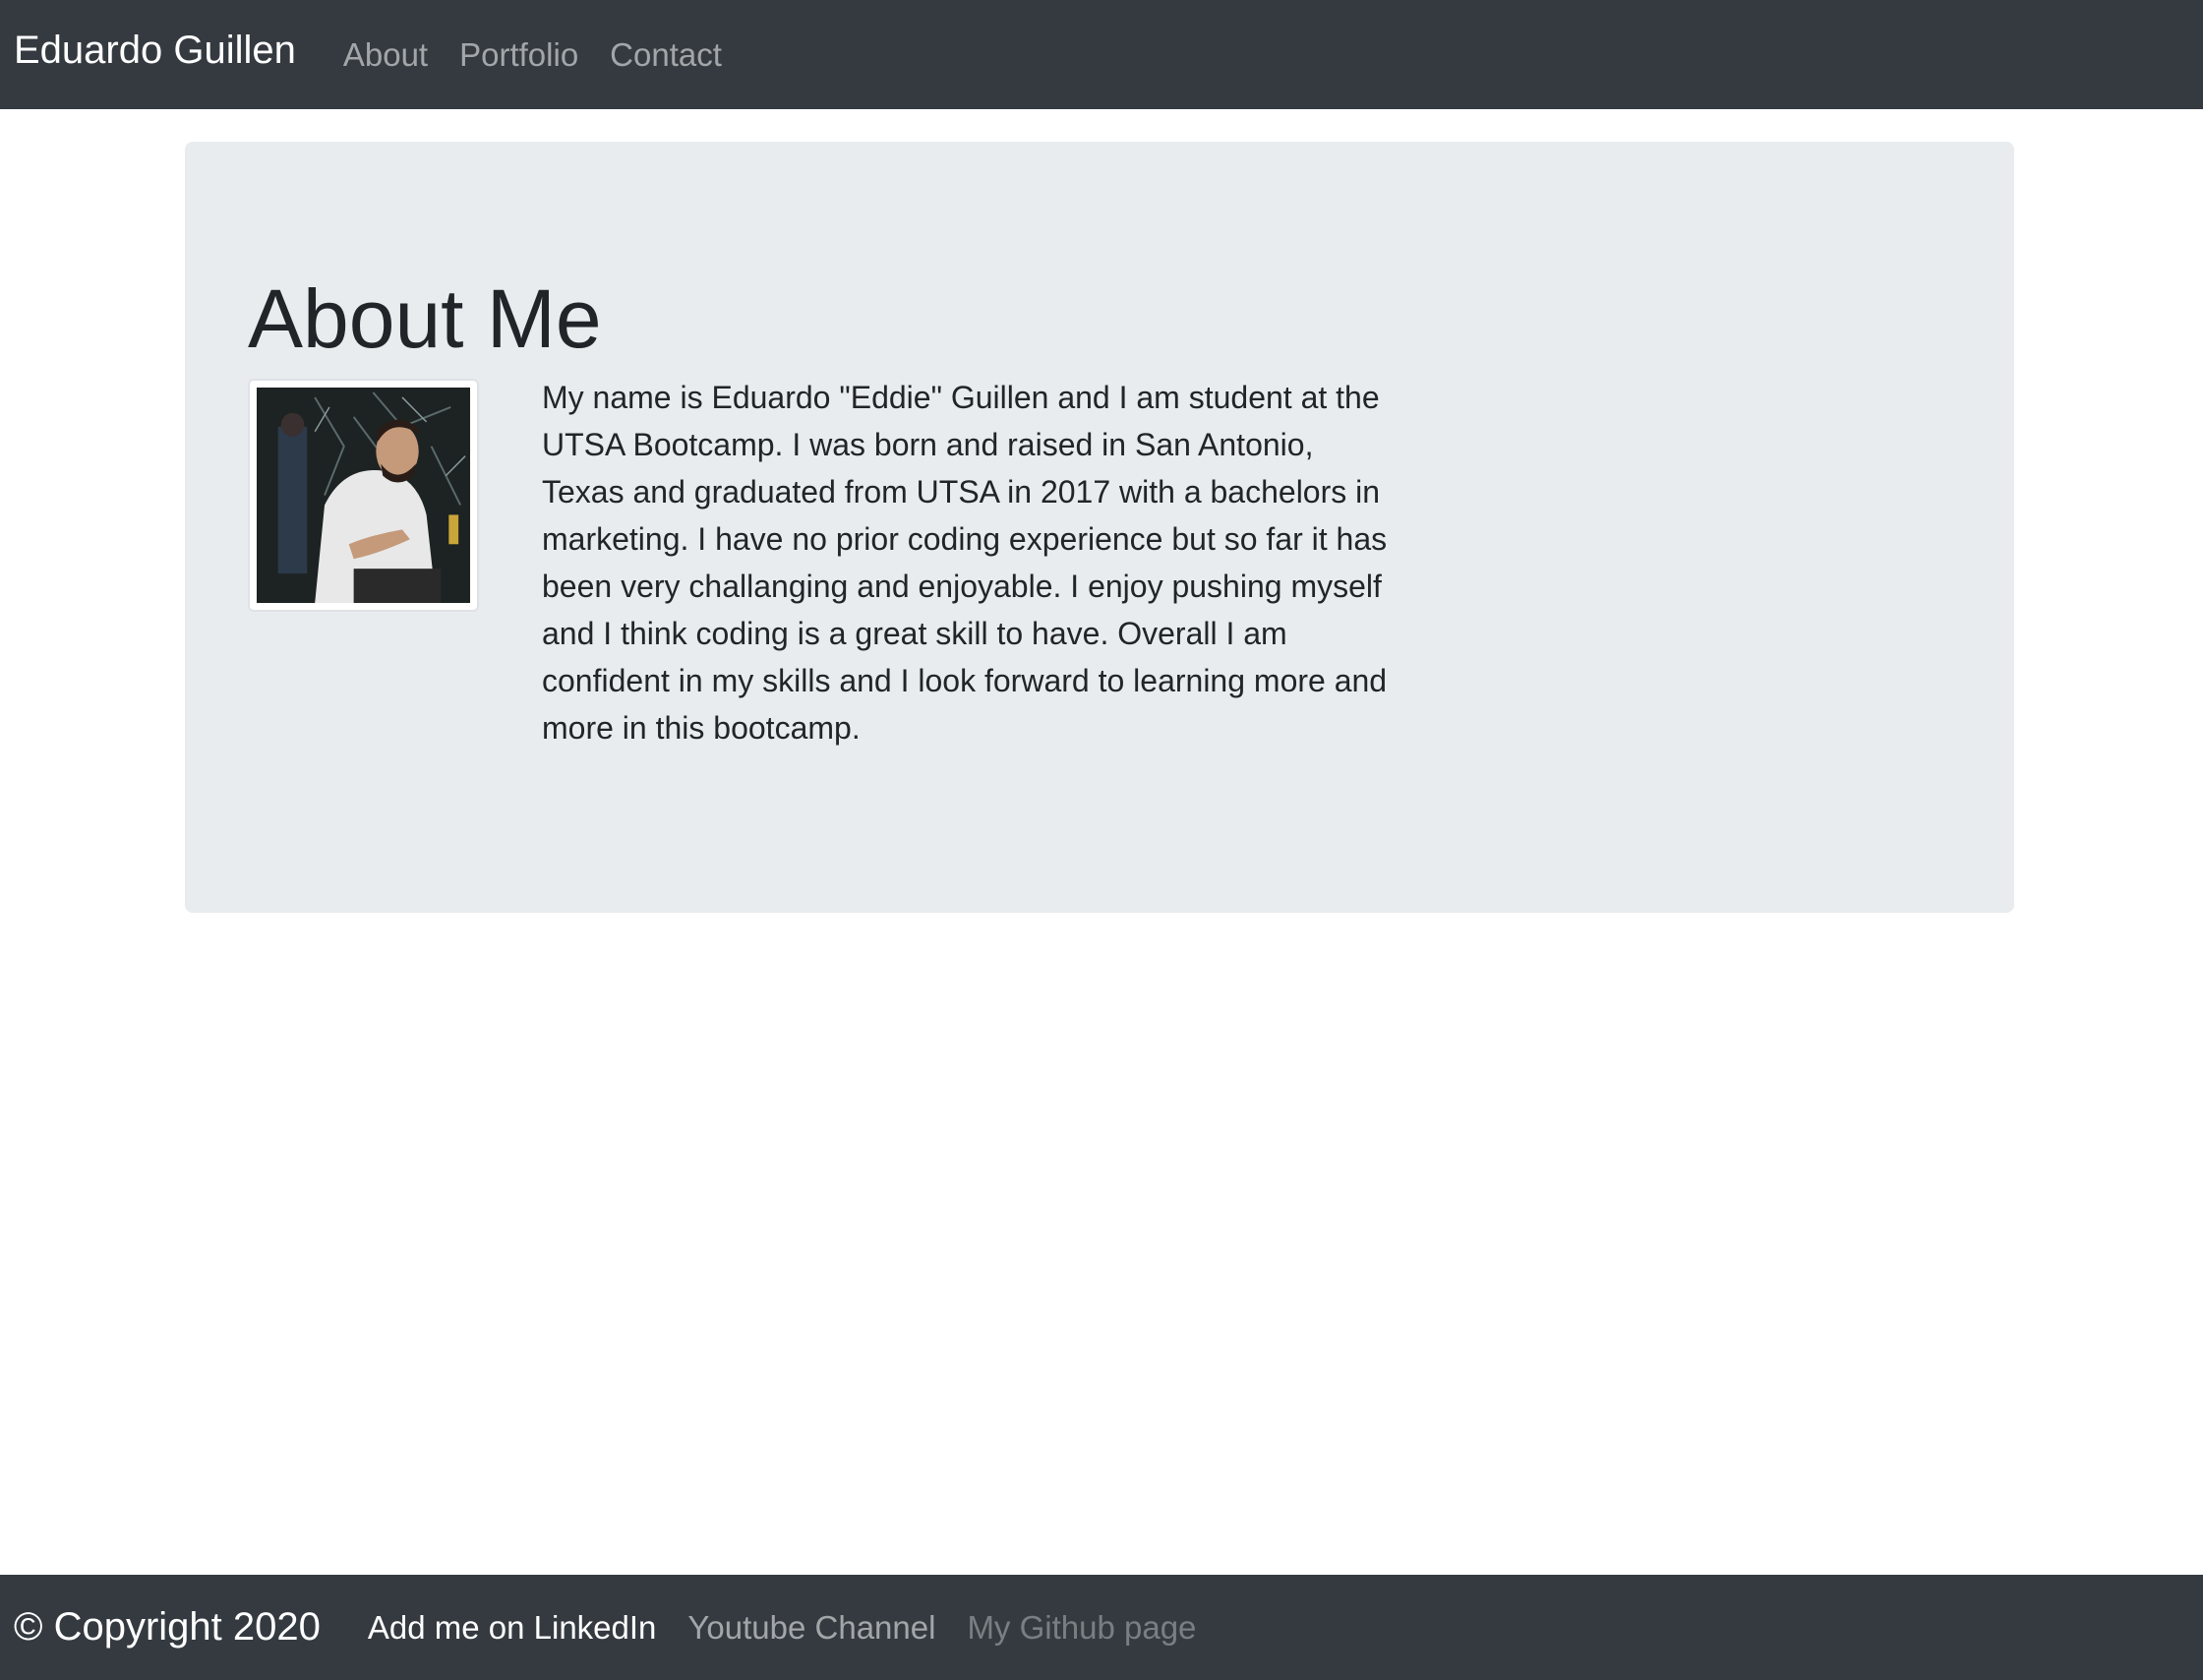  What do you see at coordinates (1102, 54) in the screenshot?
I see `top-navbar: Eduardo Guillen About Portfolio Contact` at bounding box center [1102, 54].